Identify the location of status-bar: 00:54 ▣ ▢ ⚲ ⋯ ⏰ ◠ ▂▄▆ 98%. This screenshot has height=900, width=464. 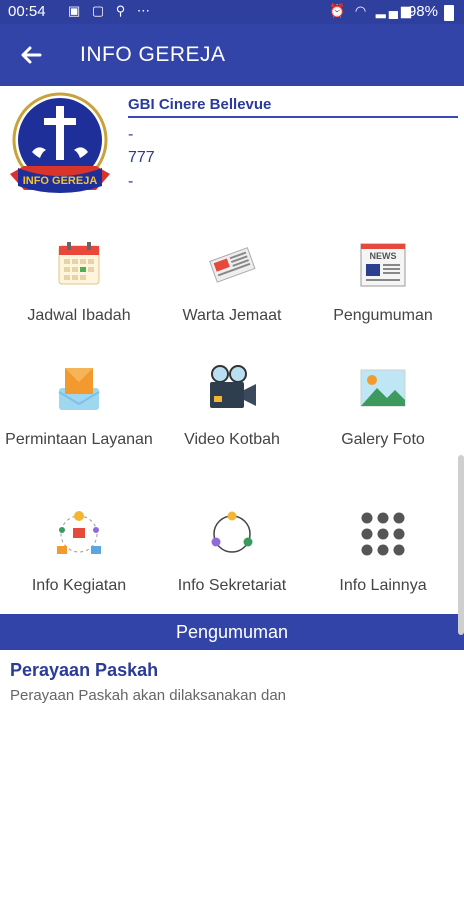
(232, 12).